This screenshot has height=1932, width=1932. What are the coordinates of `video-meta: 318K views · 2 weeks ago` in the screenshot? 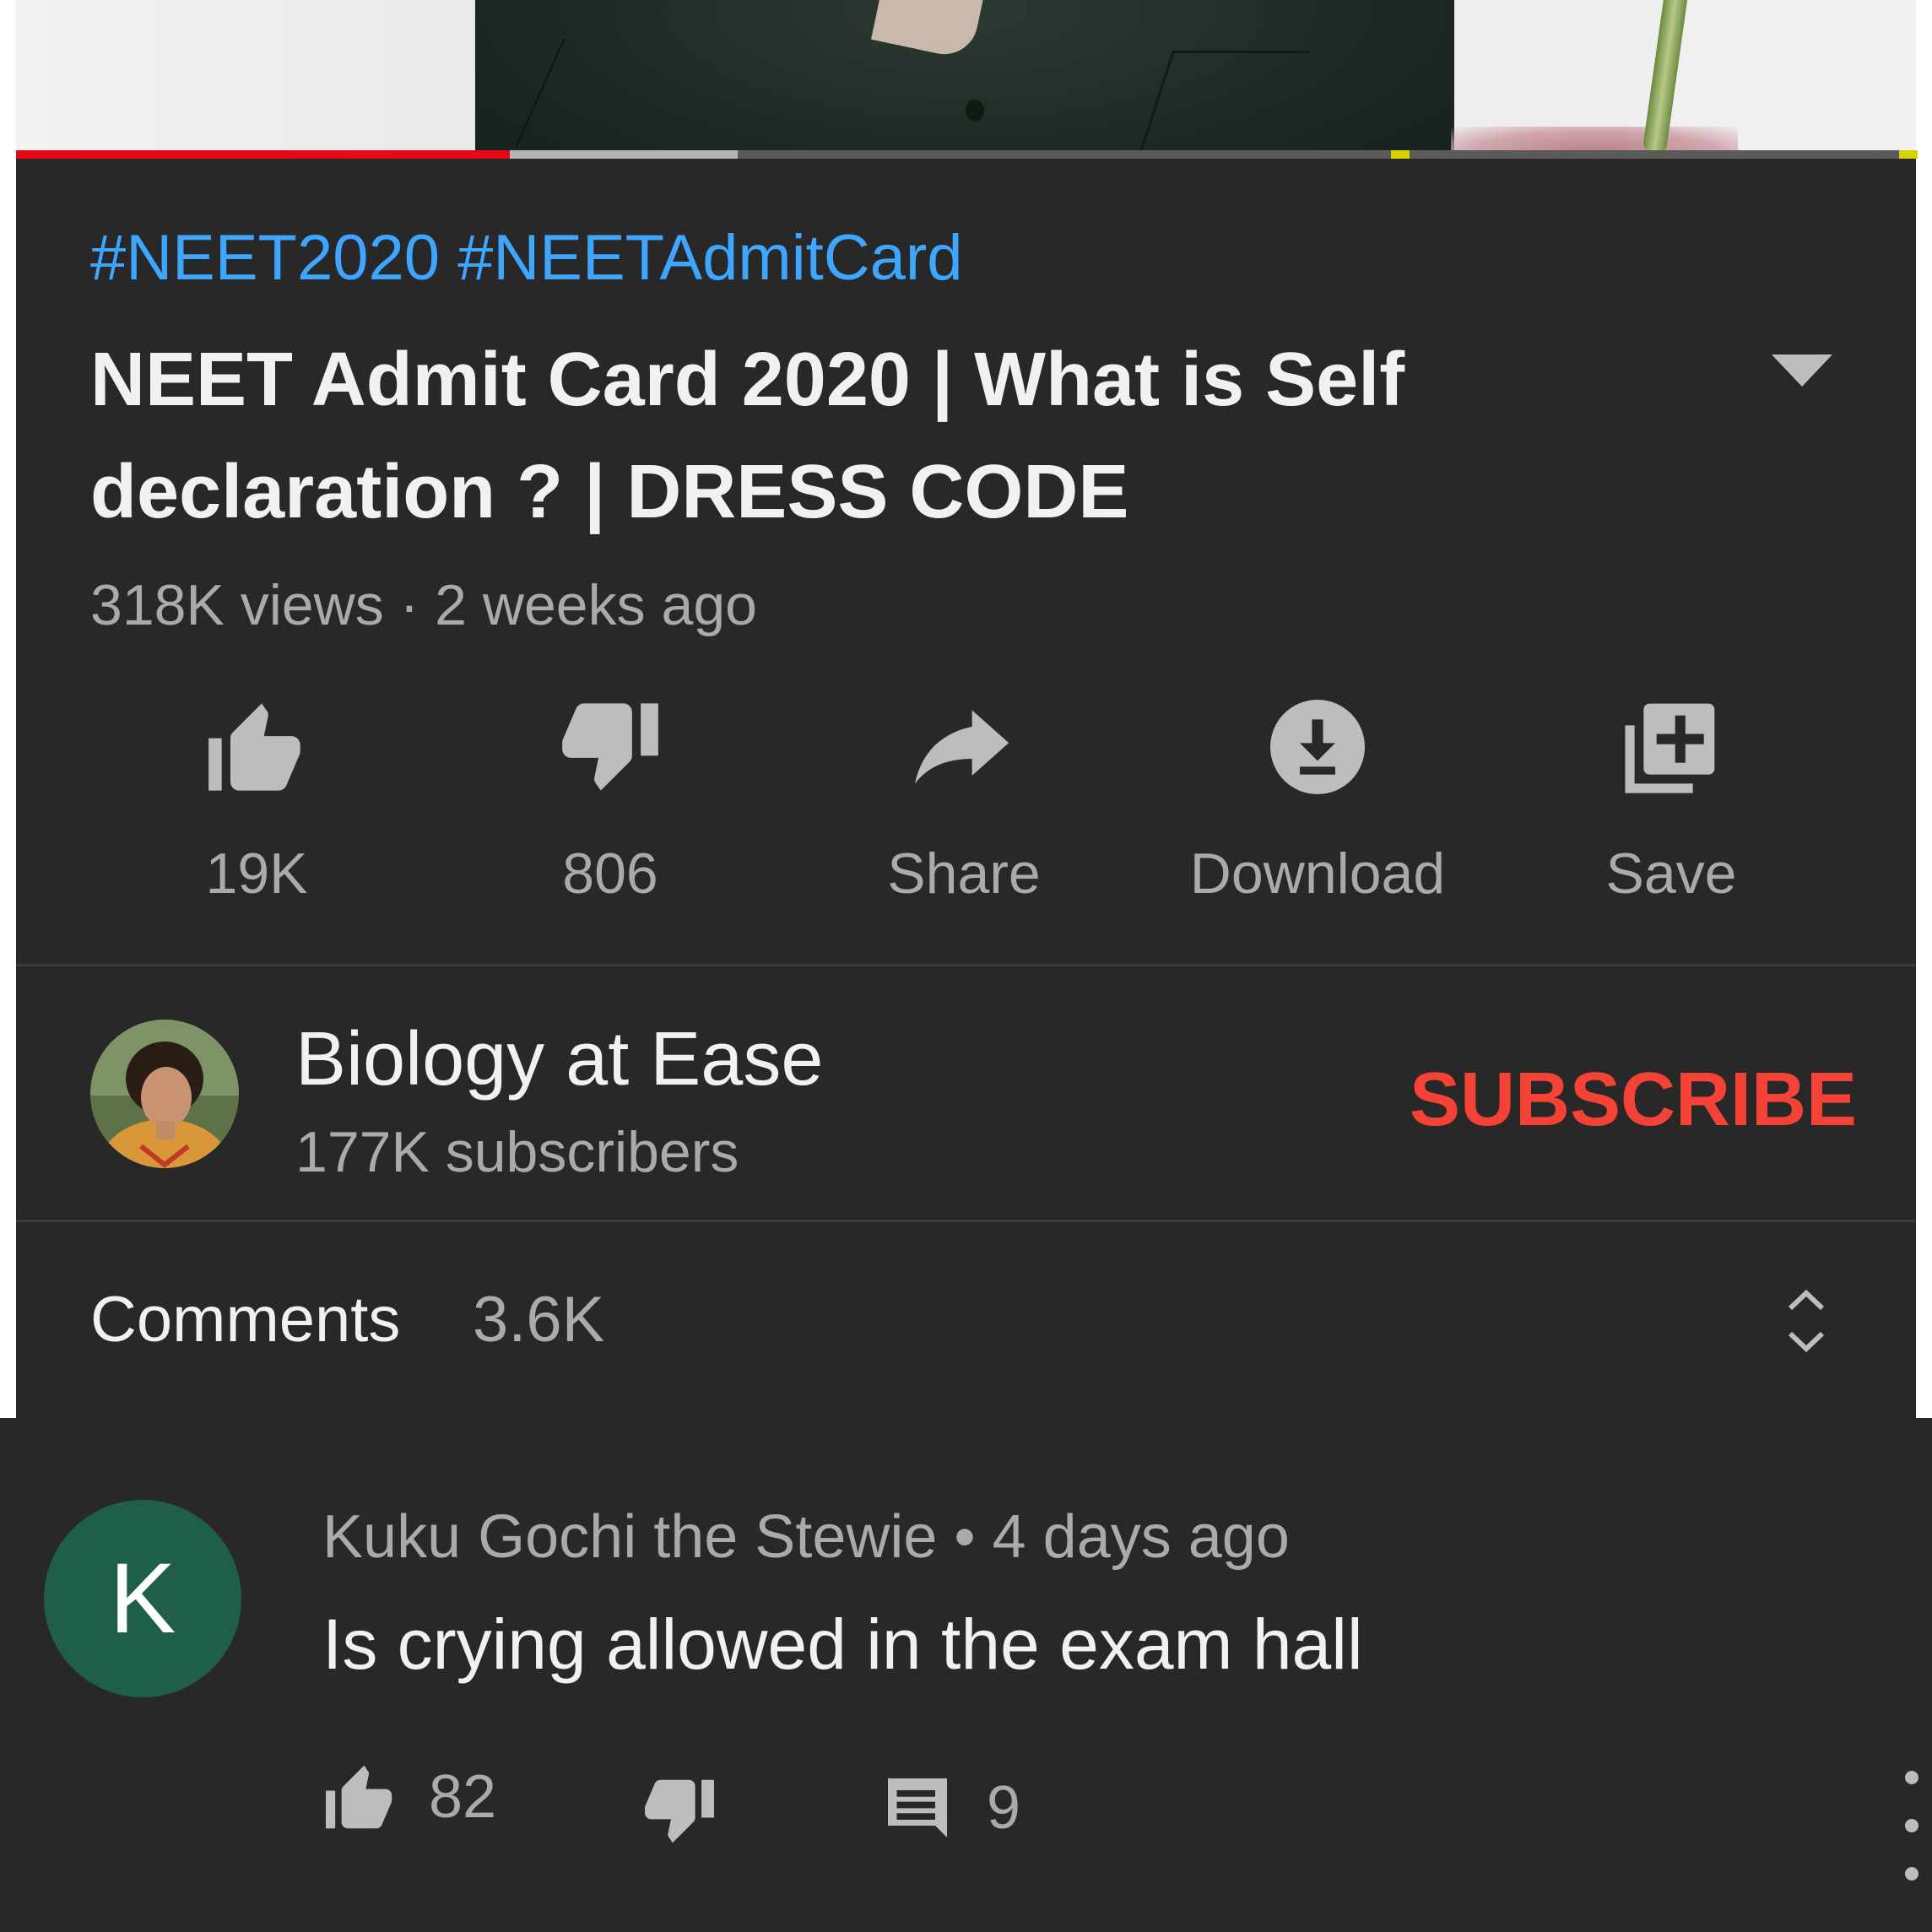 It's located at (423, 605).